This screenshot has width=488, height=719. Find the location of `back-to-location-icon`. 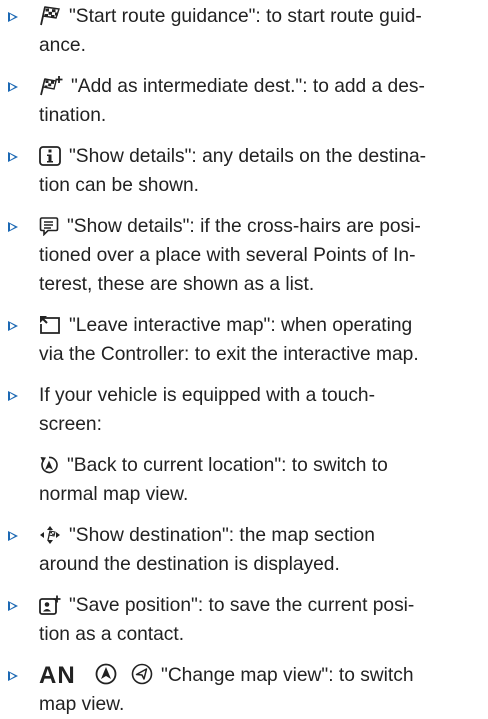

back-to-location-icon is located at coordinates (49, 465).